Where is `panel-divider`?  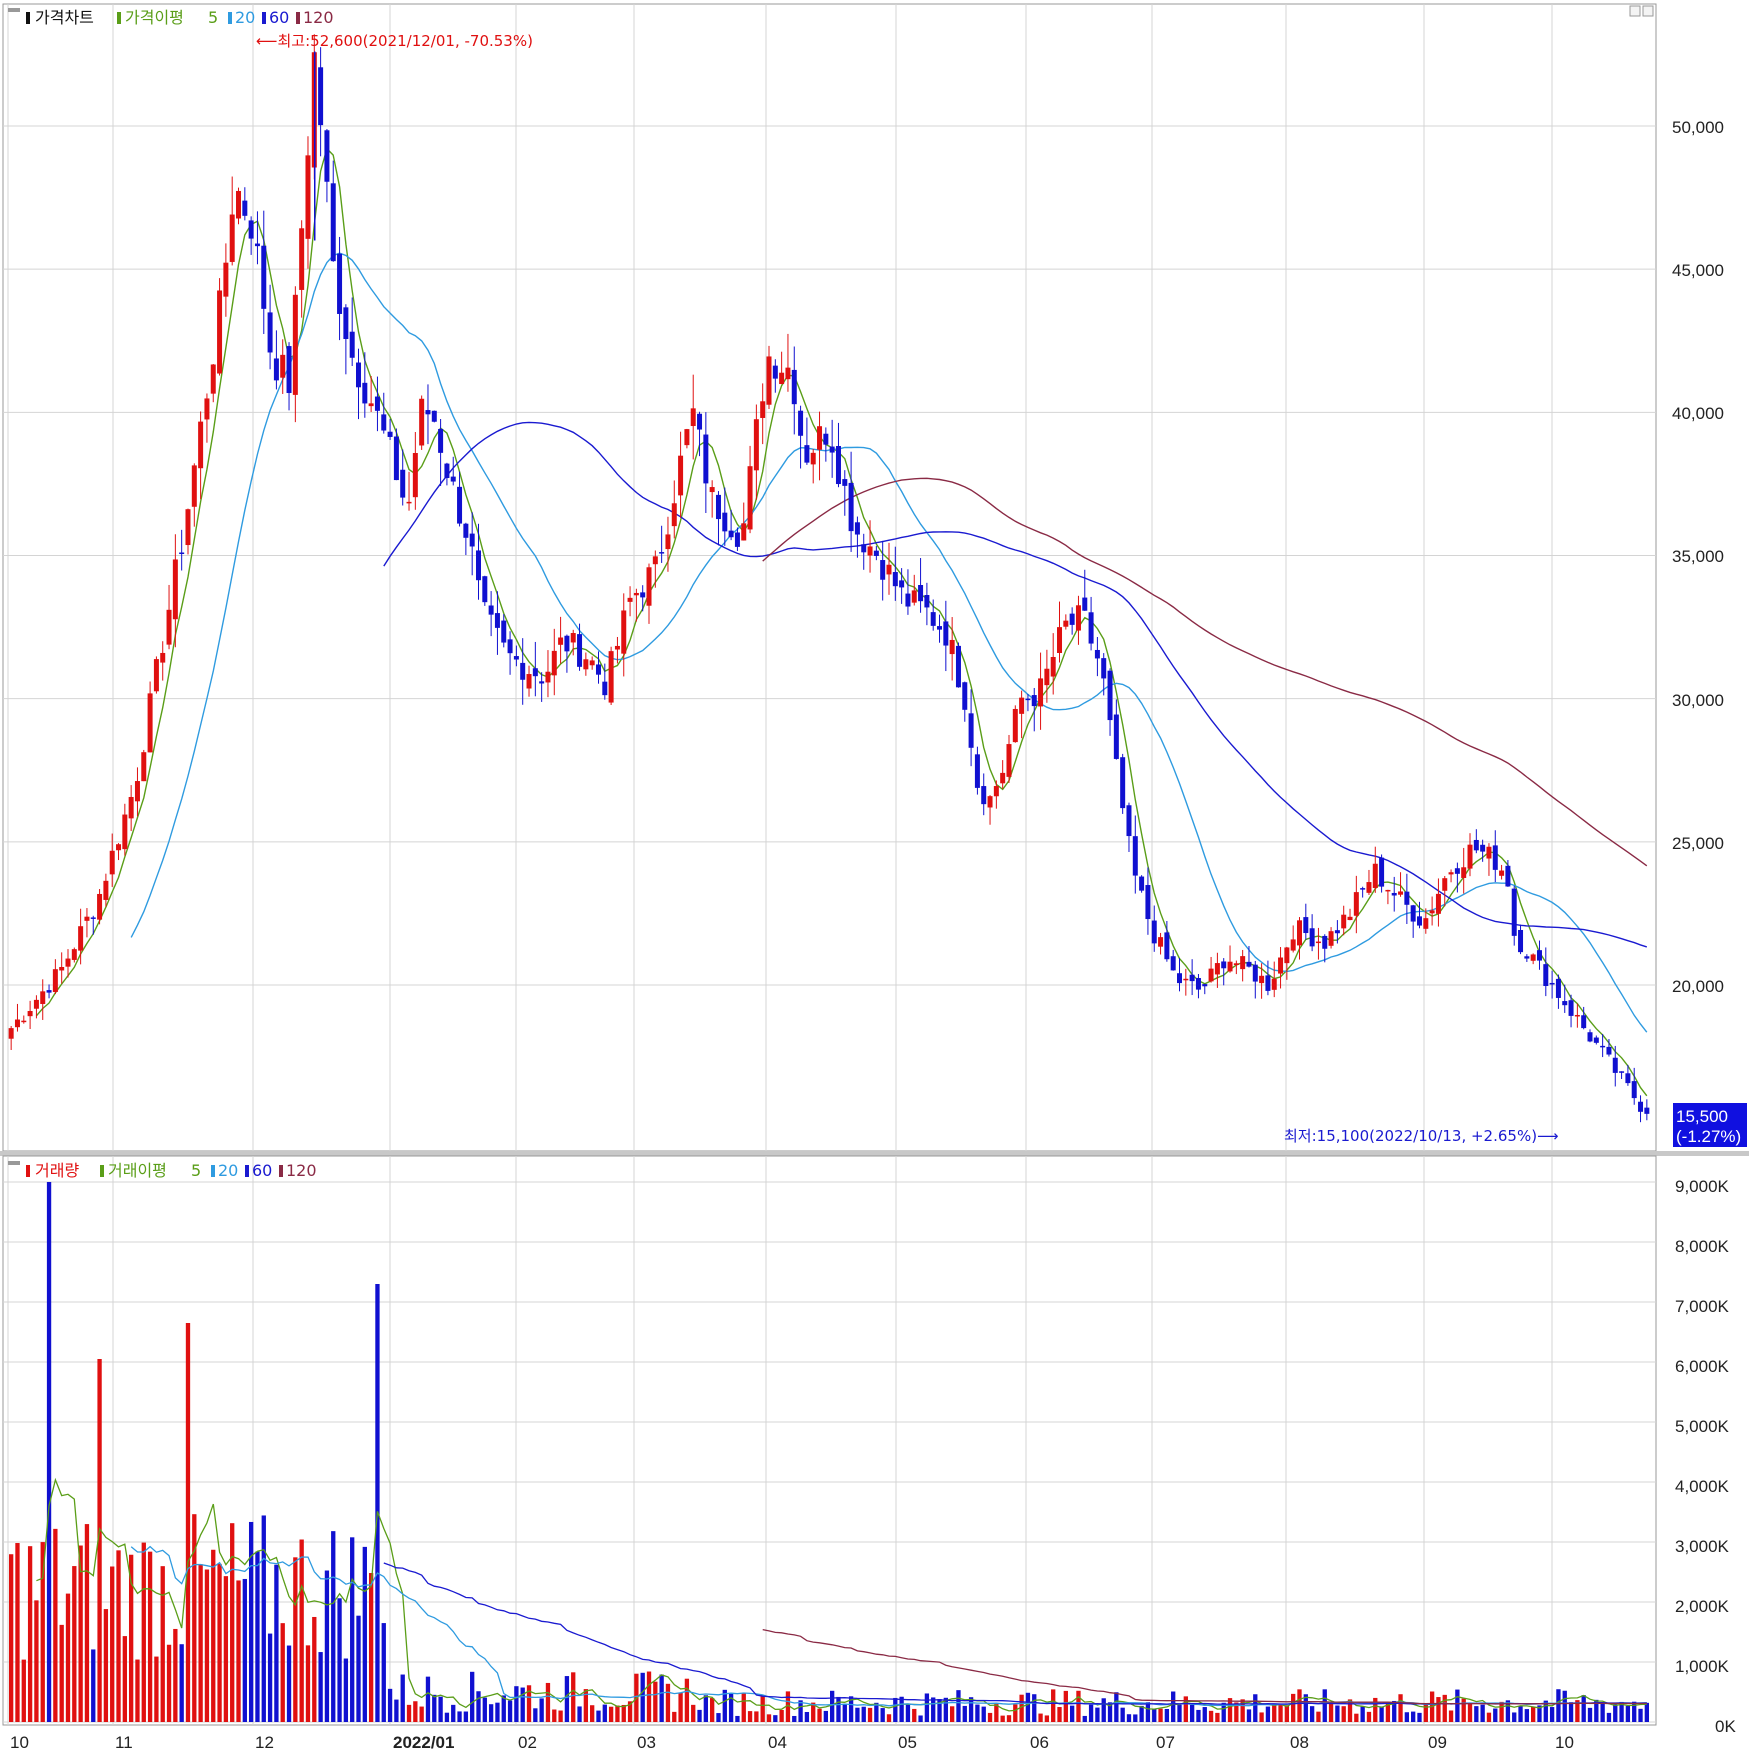
panel-divider is located at coordinates (874, 1153).